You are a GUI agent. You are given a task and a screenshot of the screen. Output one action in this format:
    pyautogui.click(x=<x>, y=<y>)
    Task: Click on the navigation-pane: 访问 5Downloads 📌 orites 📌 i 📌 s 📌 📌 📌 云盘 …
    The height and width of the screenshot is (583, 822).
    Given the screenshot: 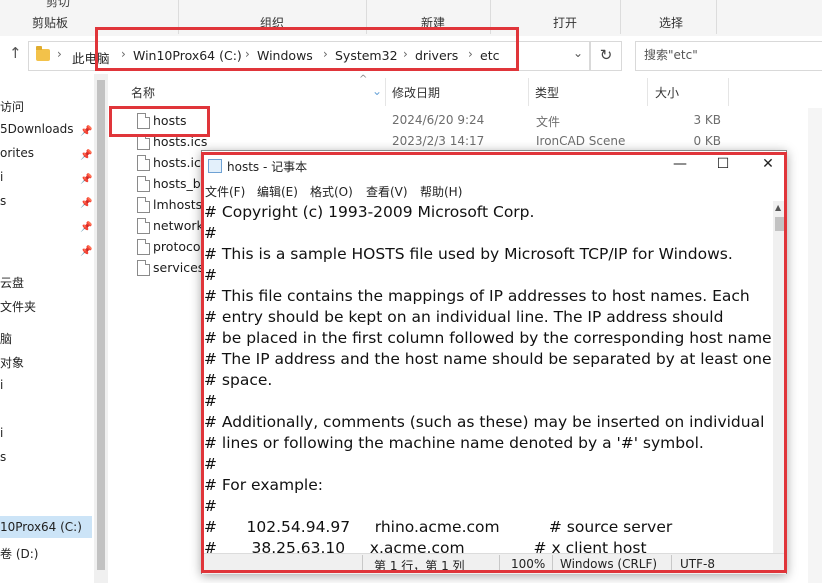 What is the action you would take?
    pyautogui.click(x=54, y=328)
    